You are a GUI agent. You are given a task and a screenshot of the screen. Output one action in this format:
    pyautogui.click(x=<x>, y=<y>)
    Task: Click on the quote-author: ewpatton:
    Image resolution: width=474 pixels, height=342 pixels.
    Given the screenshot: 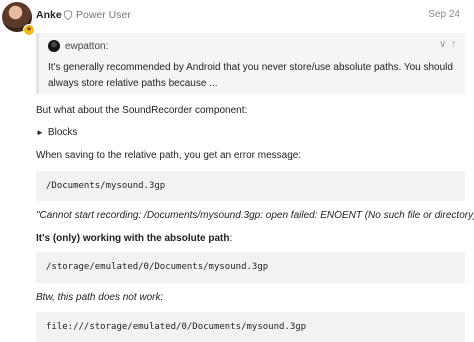 What is the action you would take?
    pyautogui.click(x=87, y=46)
    